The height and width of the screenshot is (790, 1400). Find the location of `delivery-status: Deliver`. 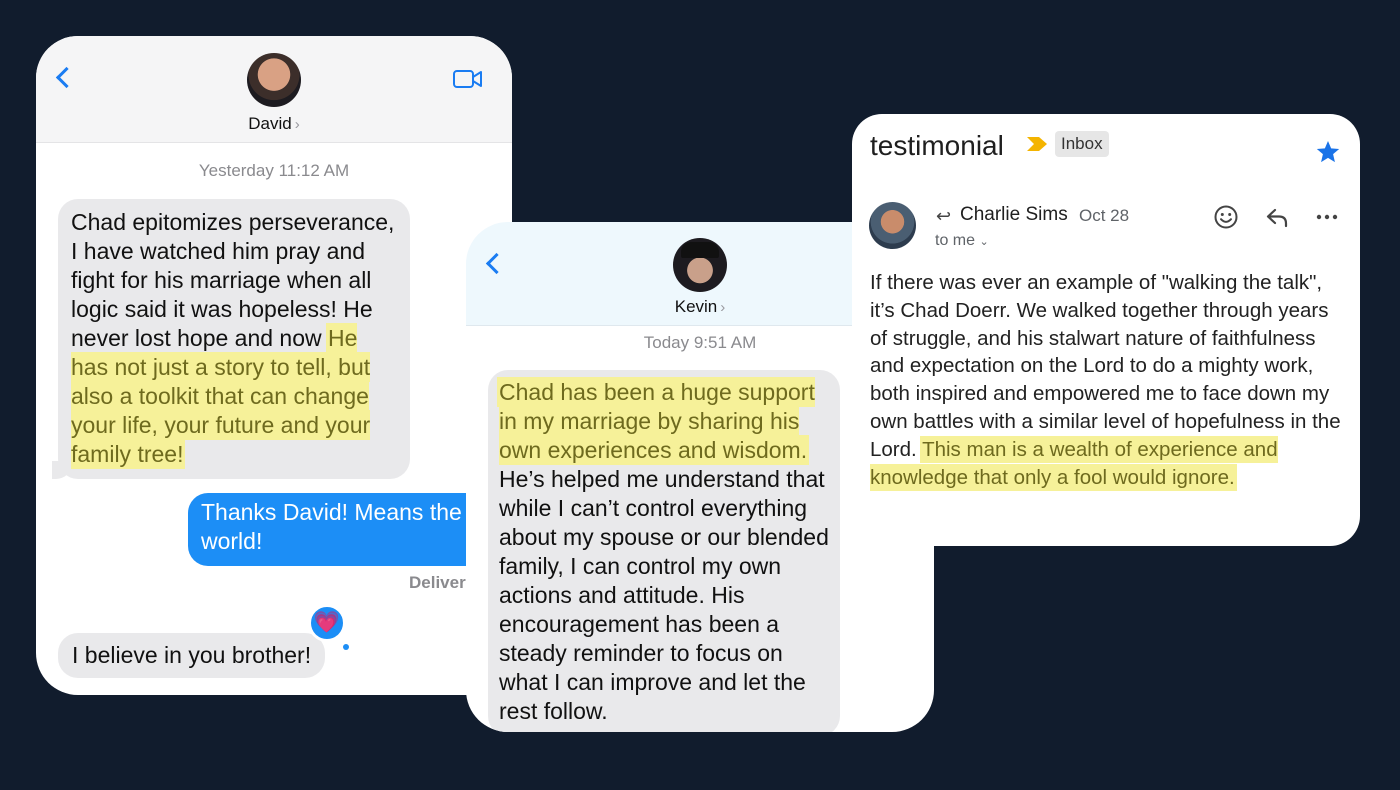

delivery-status: Deliver is located at coordinates (437, 582).